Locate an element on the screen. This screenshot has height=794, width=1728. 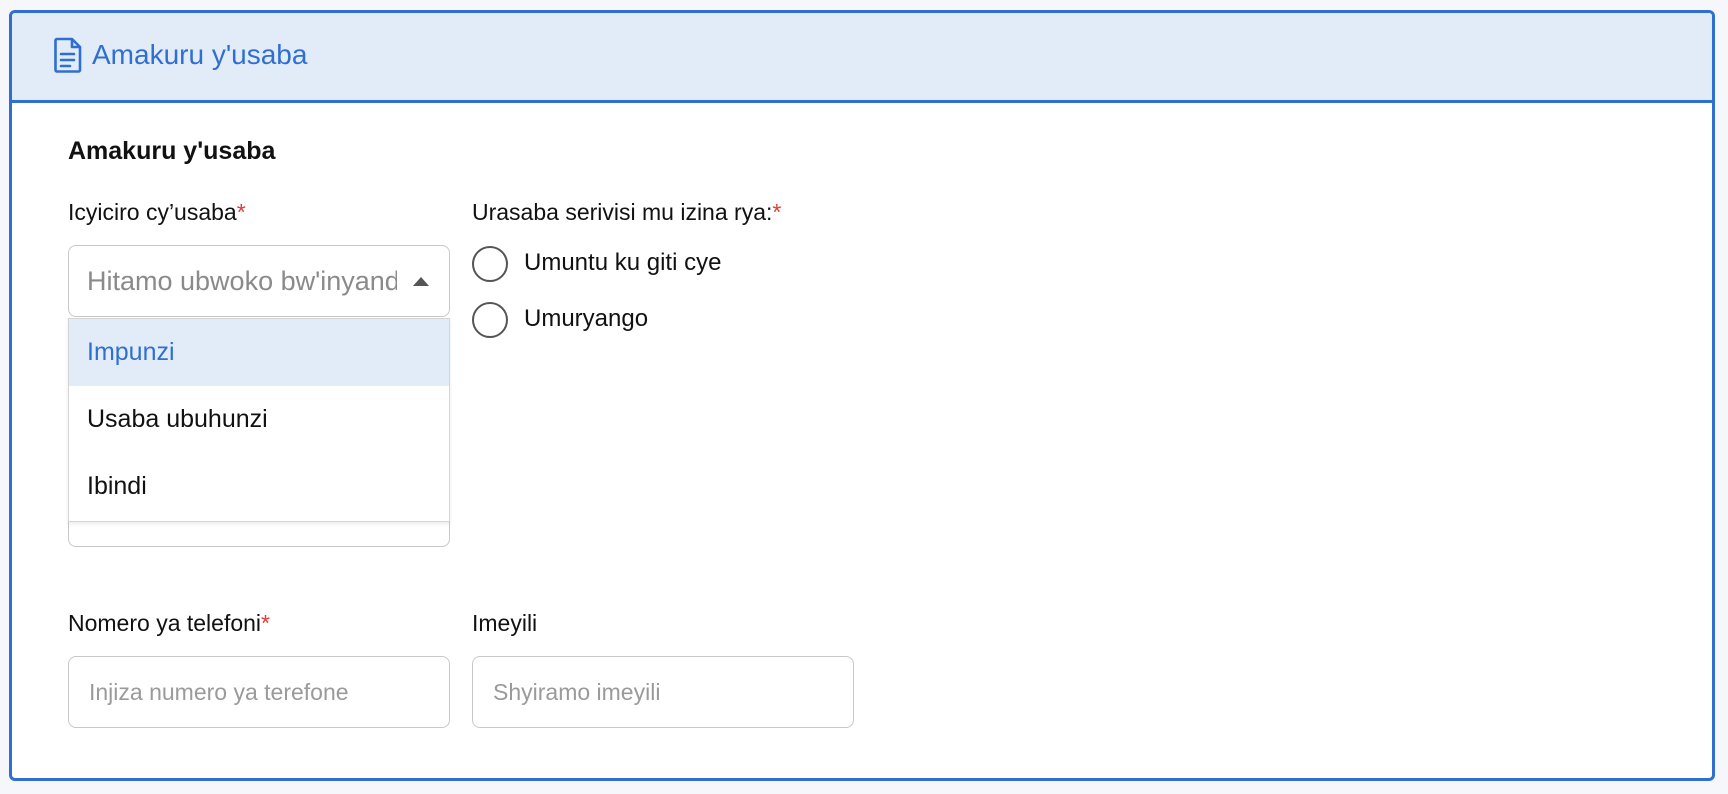
email-input is located at coordinates (663, 692).